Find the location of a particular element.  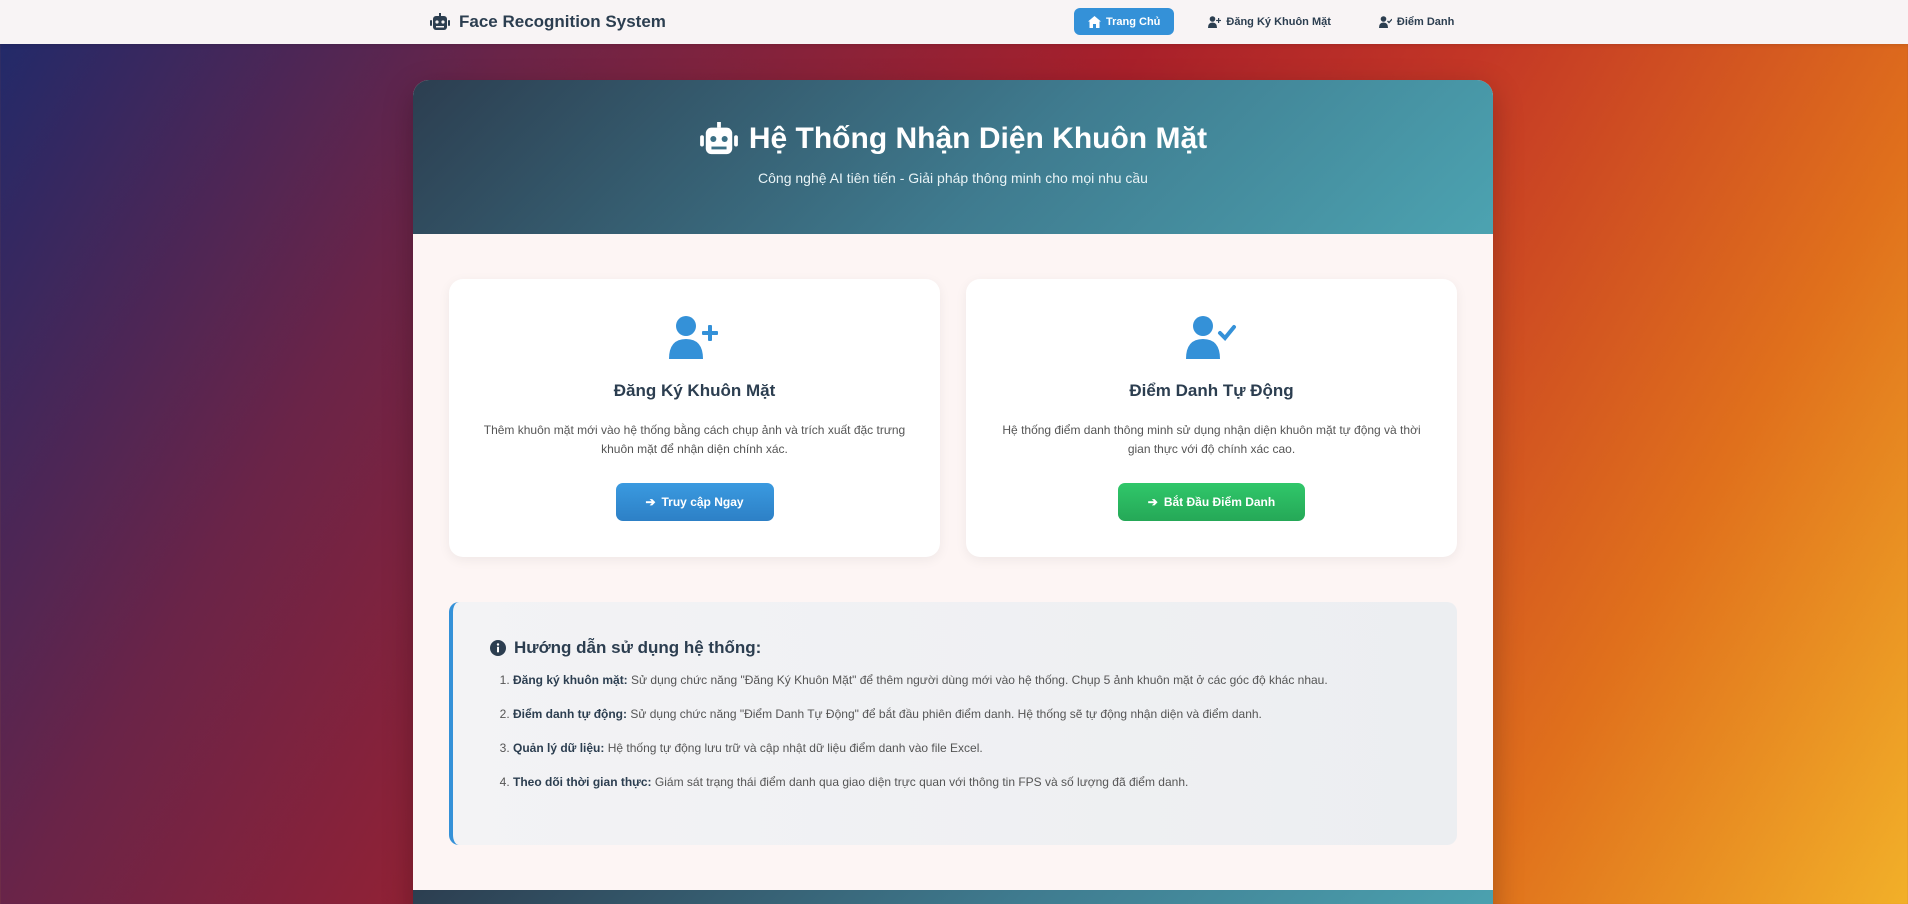

footer-strip is located at coordinates (953, 897).